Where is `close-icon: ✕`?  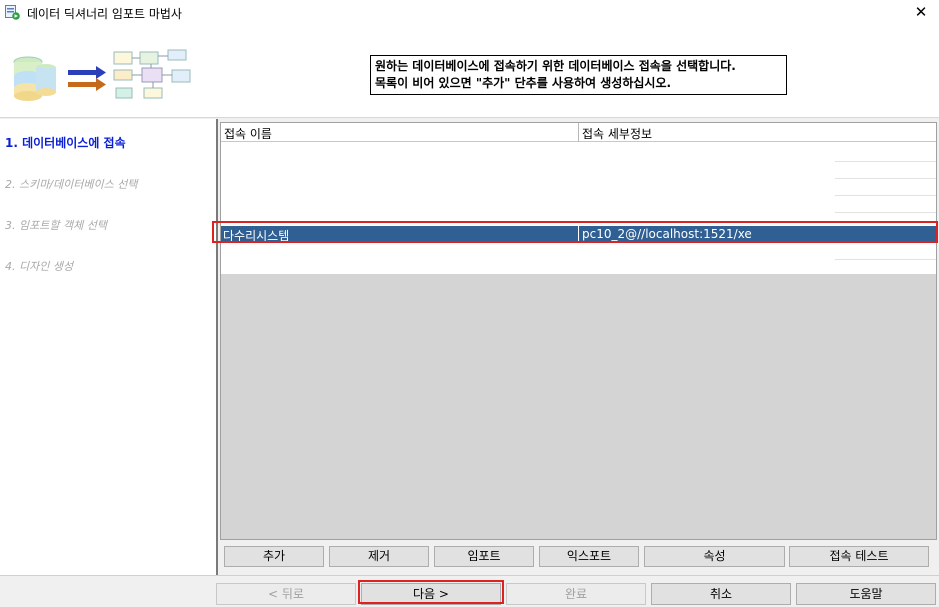 close-icon: ✕ is located at coordinates (921, 13).